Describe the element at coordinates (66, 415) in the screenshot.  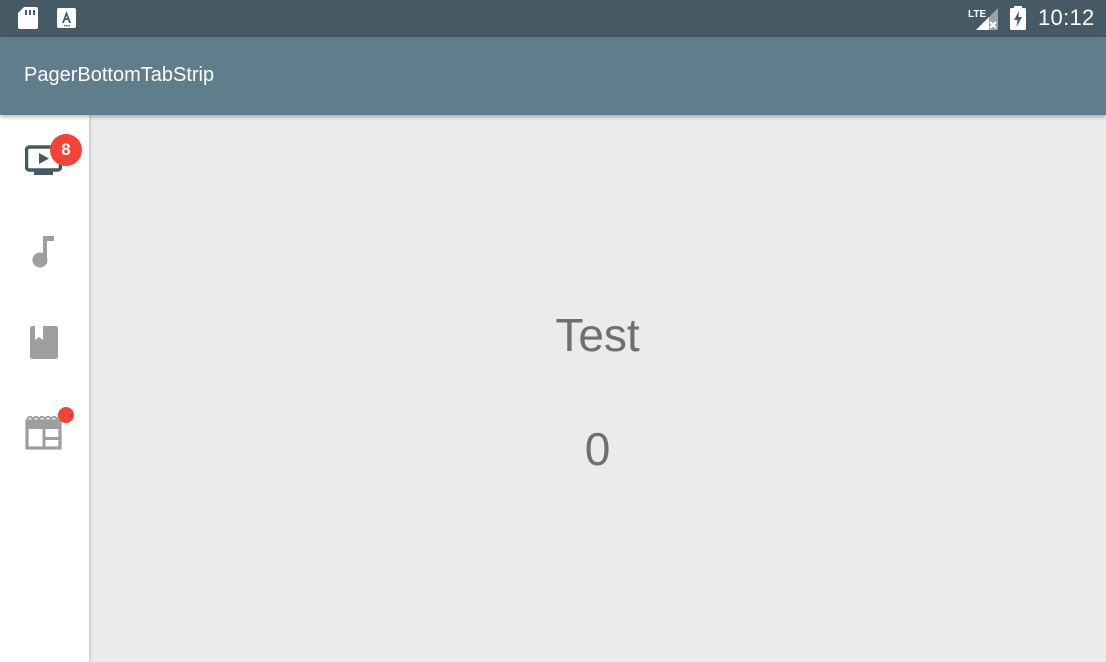
I see `tab-badge-dot` at that location.